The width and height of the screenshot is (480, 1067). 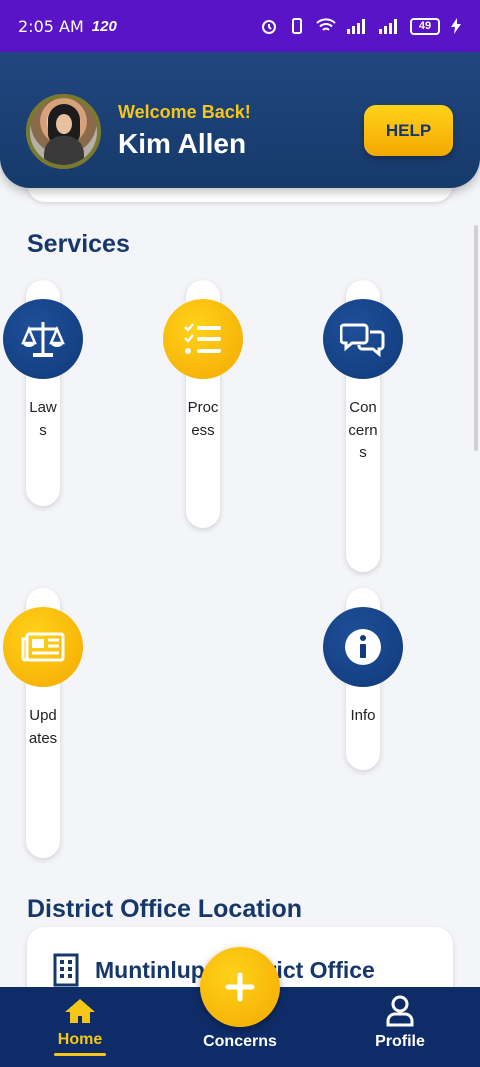 I want to click on wifi-icon, so click(x=326, y=24).